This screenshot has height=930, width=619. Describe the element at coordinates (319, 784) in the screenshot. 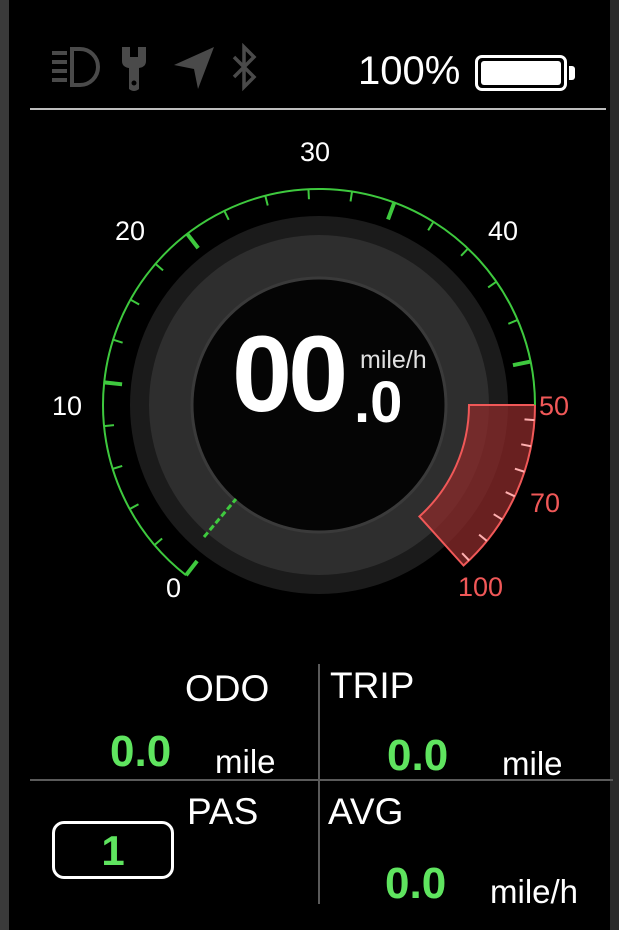

I see `stats-vertical-divider` at that location.